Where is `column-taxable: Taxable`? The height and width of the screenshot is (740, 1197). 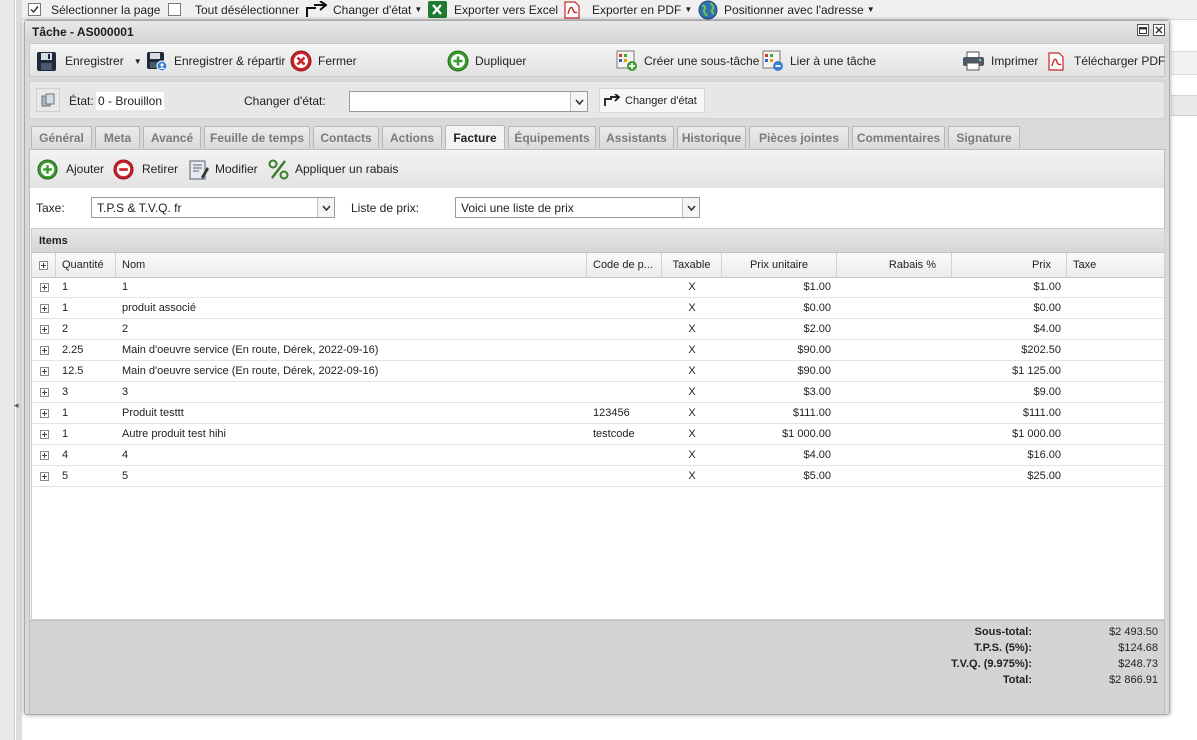 column-taxable: Taxable is located at coordinates (692, 265).